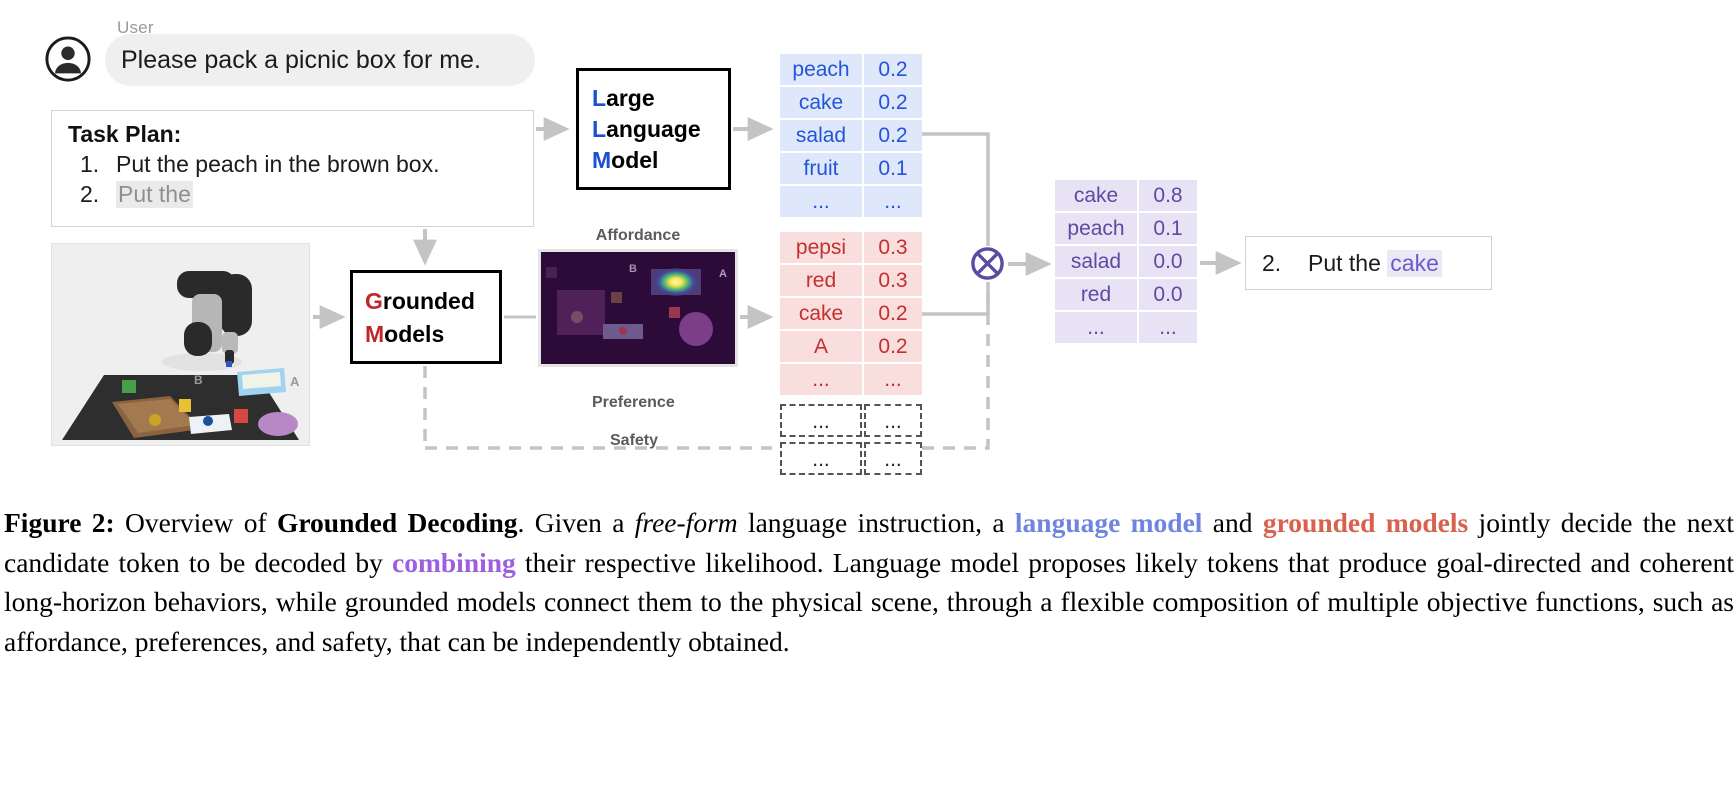 Image resolution: width=1736 pixels, height=804 pixels. I want to click on token-cell: red, so click(1096, 294).